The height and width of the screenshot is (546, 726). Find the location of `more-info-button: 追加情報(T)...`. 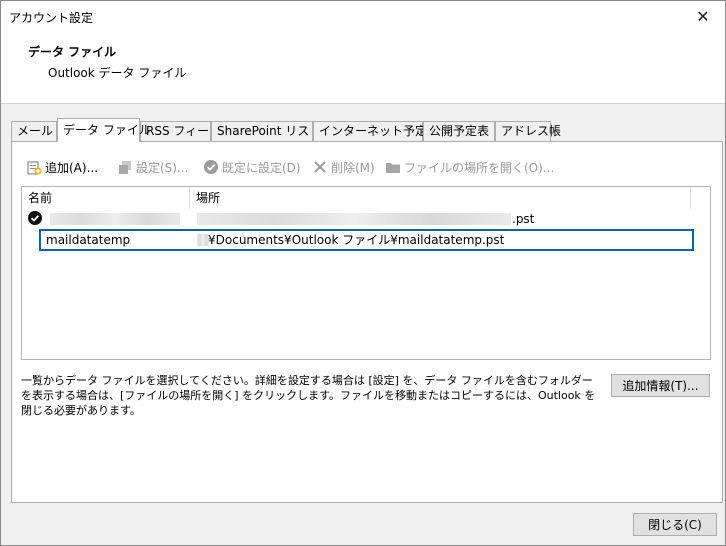

more-info-button: 追加情報(T)... is located at coordinates (660, 385).